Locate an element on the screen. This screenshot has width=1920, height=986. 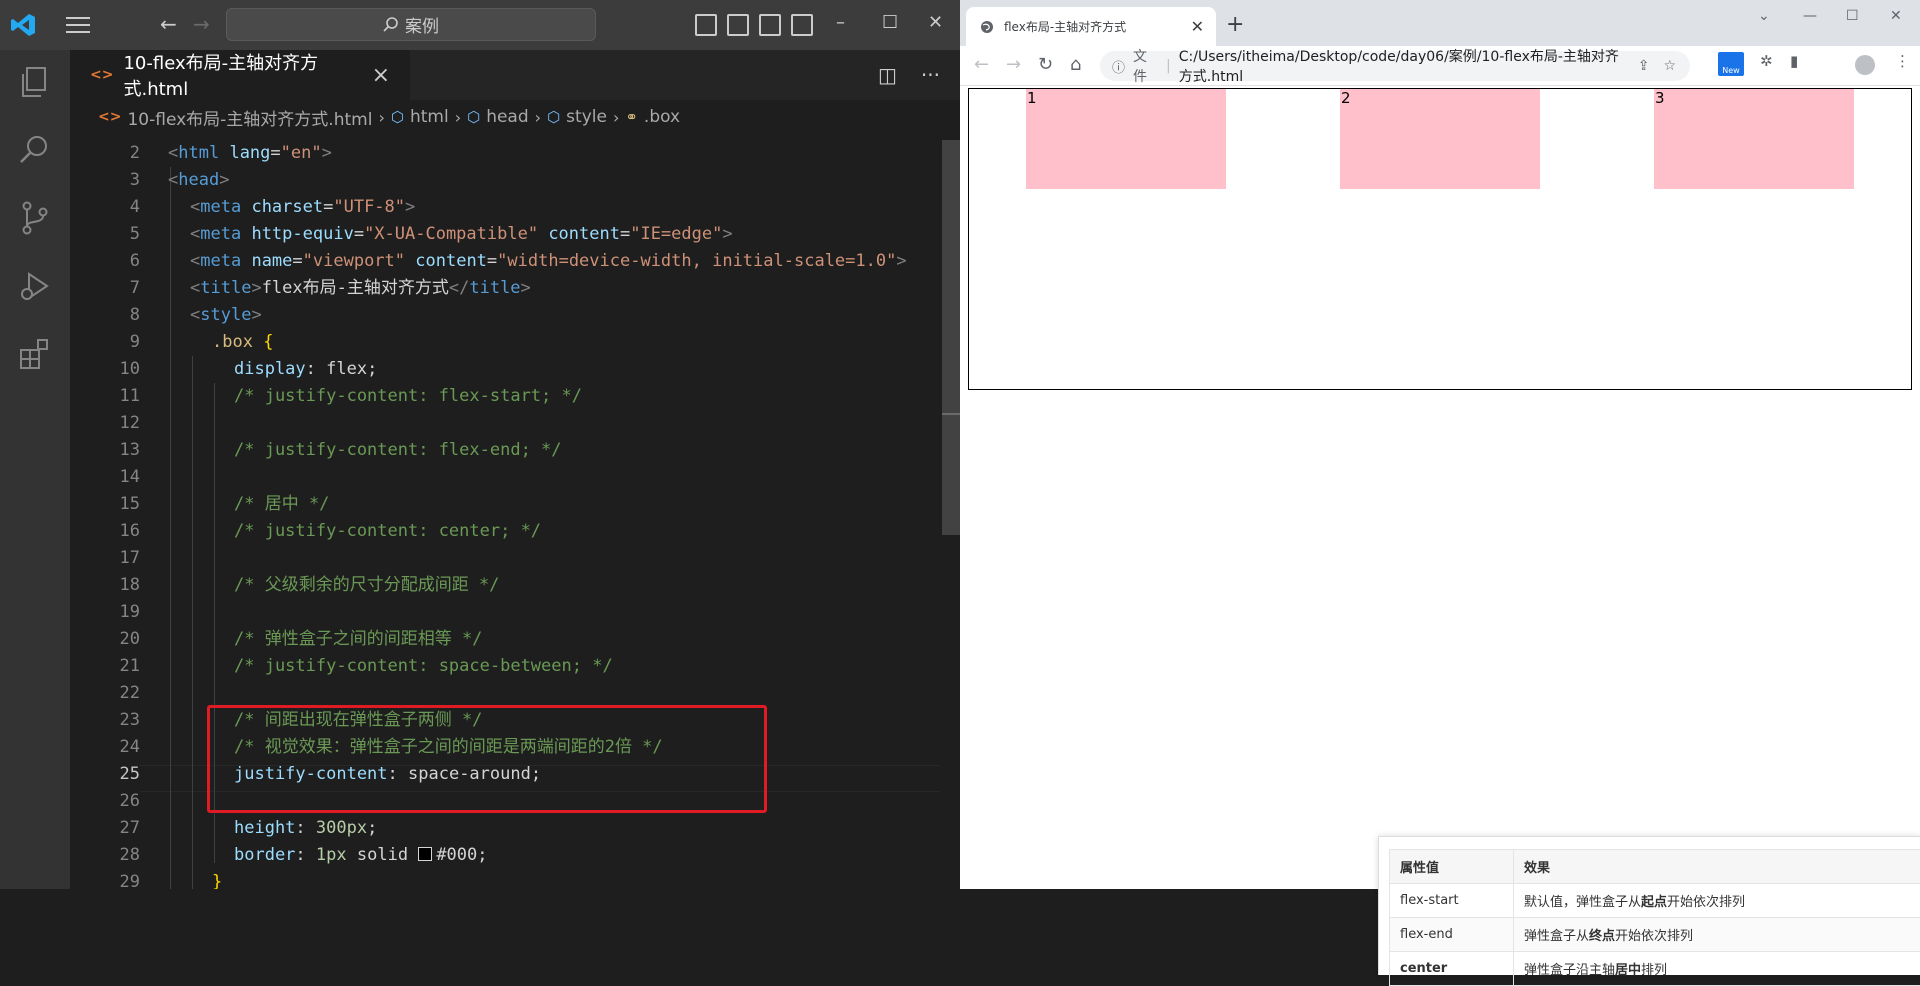
line-number: 22 is located at coordinates (110, 693).